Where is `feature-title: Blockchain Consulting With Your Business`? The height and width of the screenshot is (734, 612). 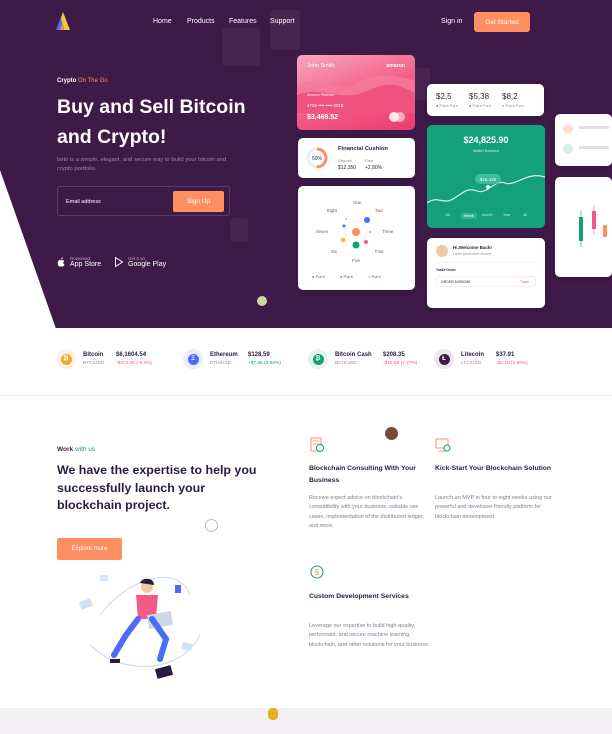 feature-title: Blockchain Consulting With Your Business is located at coordinates (362, 474).